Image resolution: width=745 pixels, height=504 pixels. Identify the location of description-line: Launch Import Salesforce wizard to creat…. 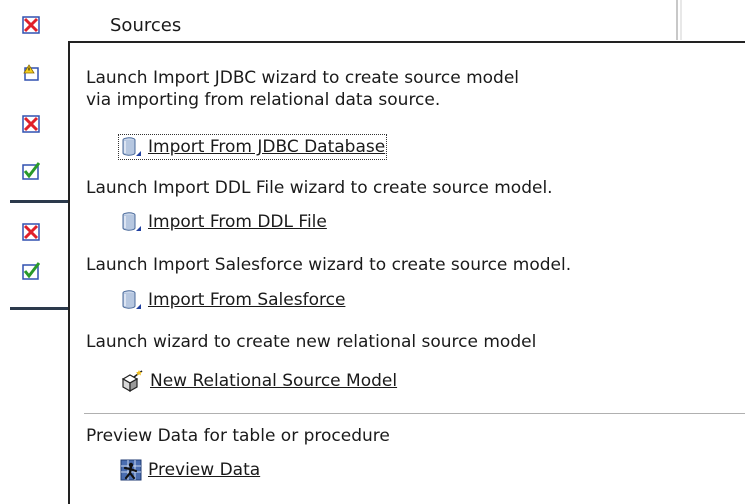
(329, 265).